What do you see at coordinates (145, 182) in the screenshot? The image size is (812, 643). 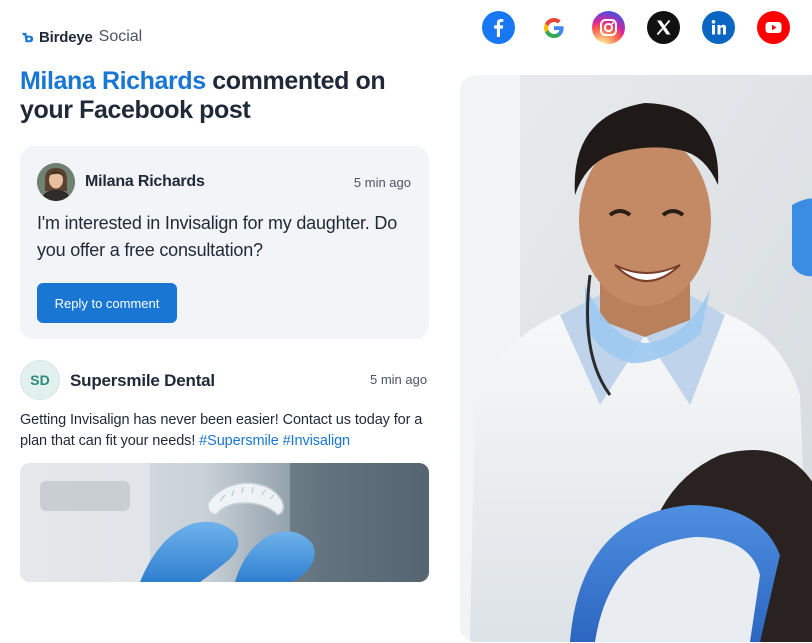 I see `commenter-name: Milana Richards` at bounding box center [145, 182].